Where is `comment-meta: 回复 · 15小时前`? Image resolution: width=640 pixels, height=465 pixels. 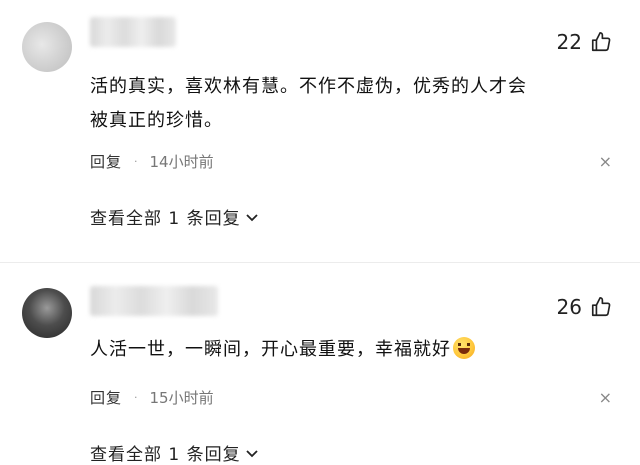
comment-meta: 回复 · 15小时前 is located at coordinates (152, 397).